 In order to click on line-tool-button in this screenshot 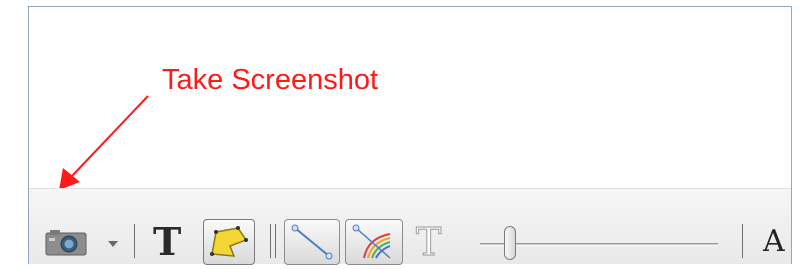, I will do `click(312, 242)`.